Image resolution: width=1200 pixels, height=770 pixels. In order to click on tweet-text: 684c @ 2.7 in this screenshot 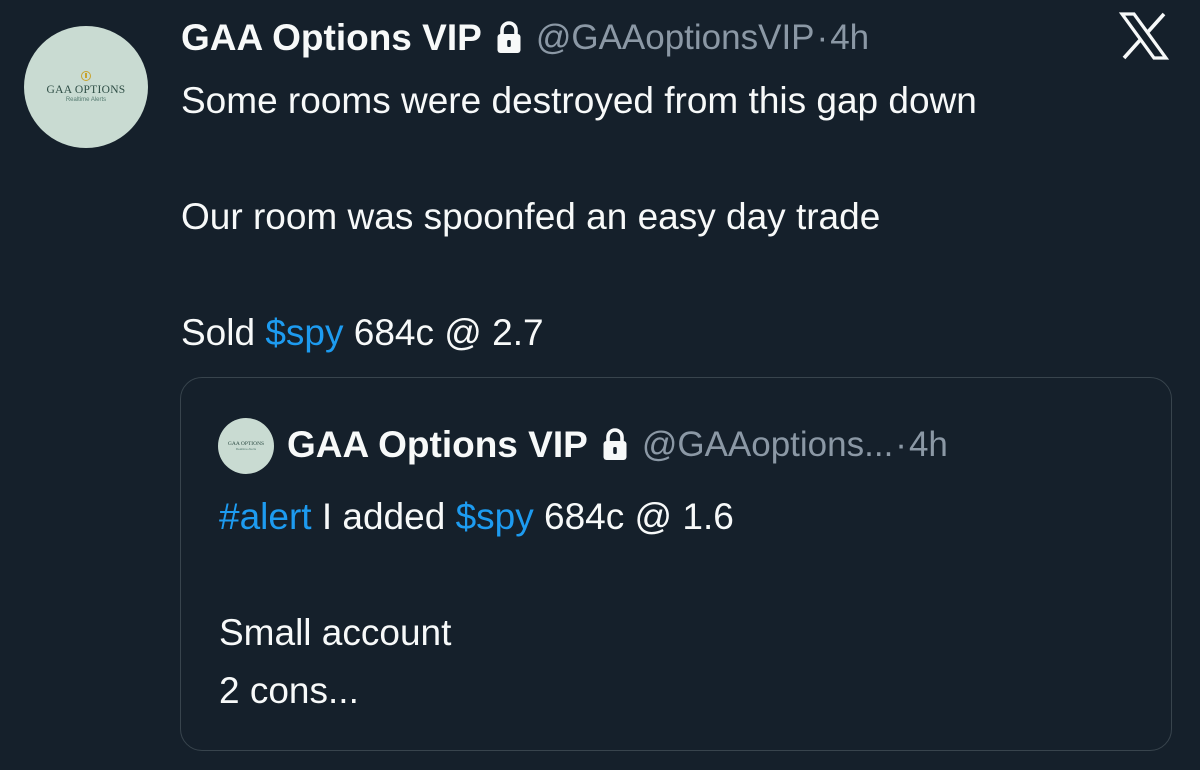, I will do `click(443, 332)`.